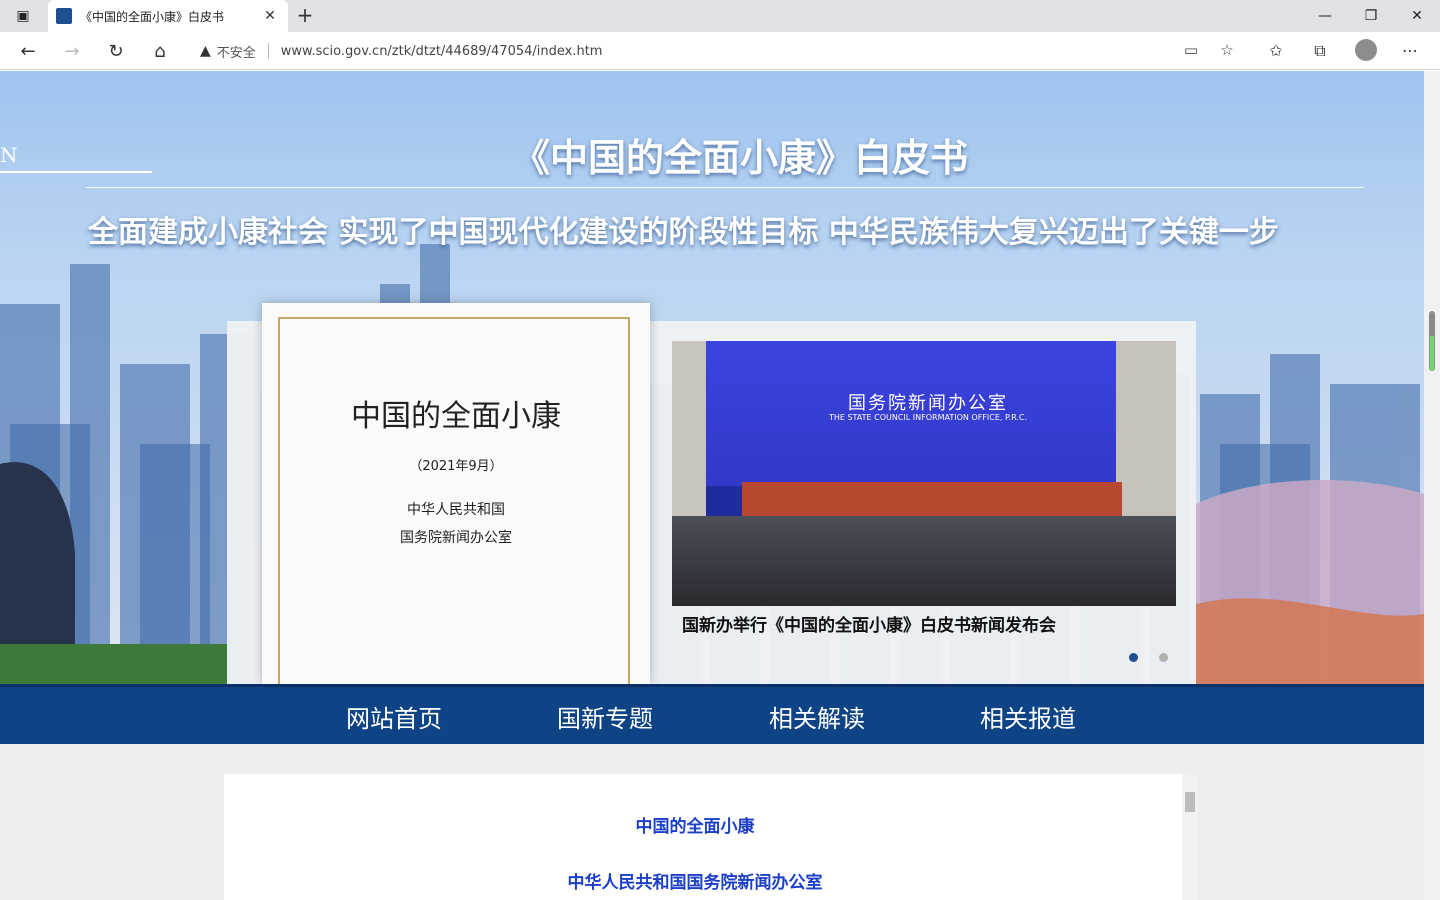 Image resolution: width=1440 pixels, height=900 pixels. I want to click on nav-item-interpretations: 相关解读, so click(817, 716).